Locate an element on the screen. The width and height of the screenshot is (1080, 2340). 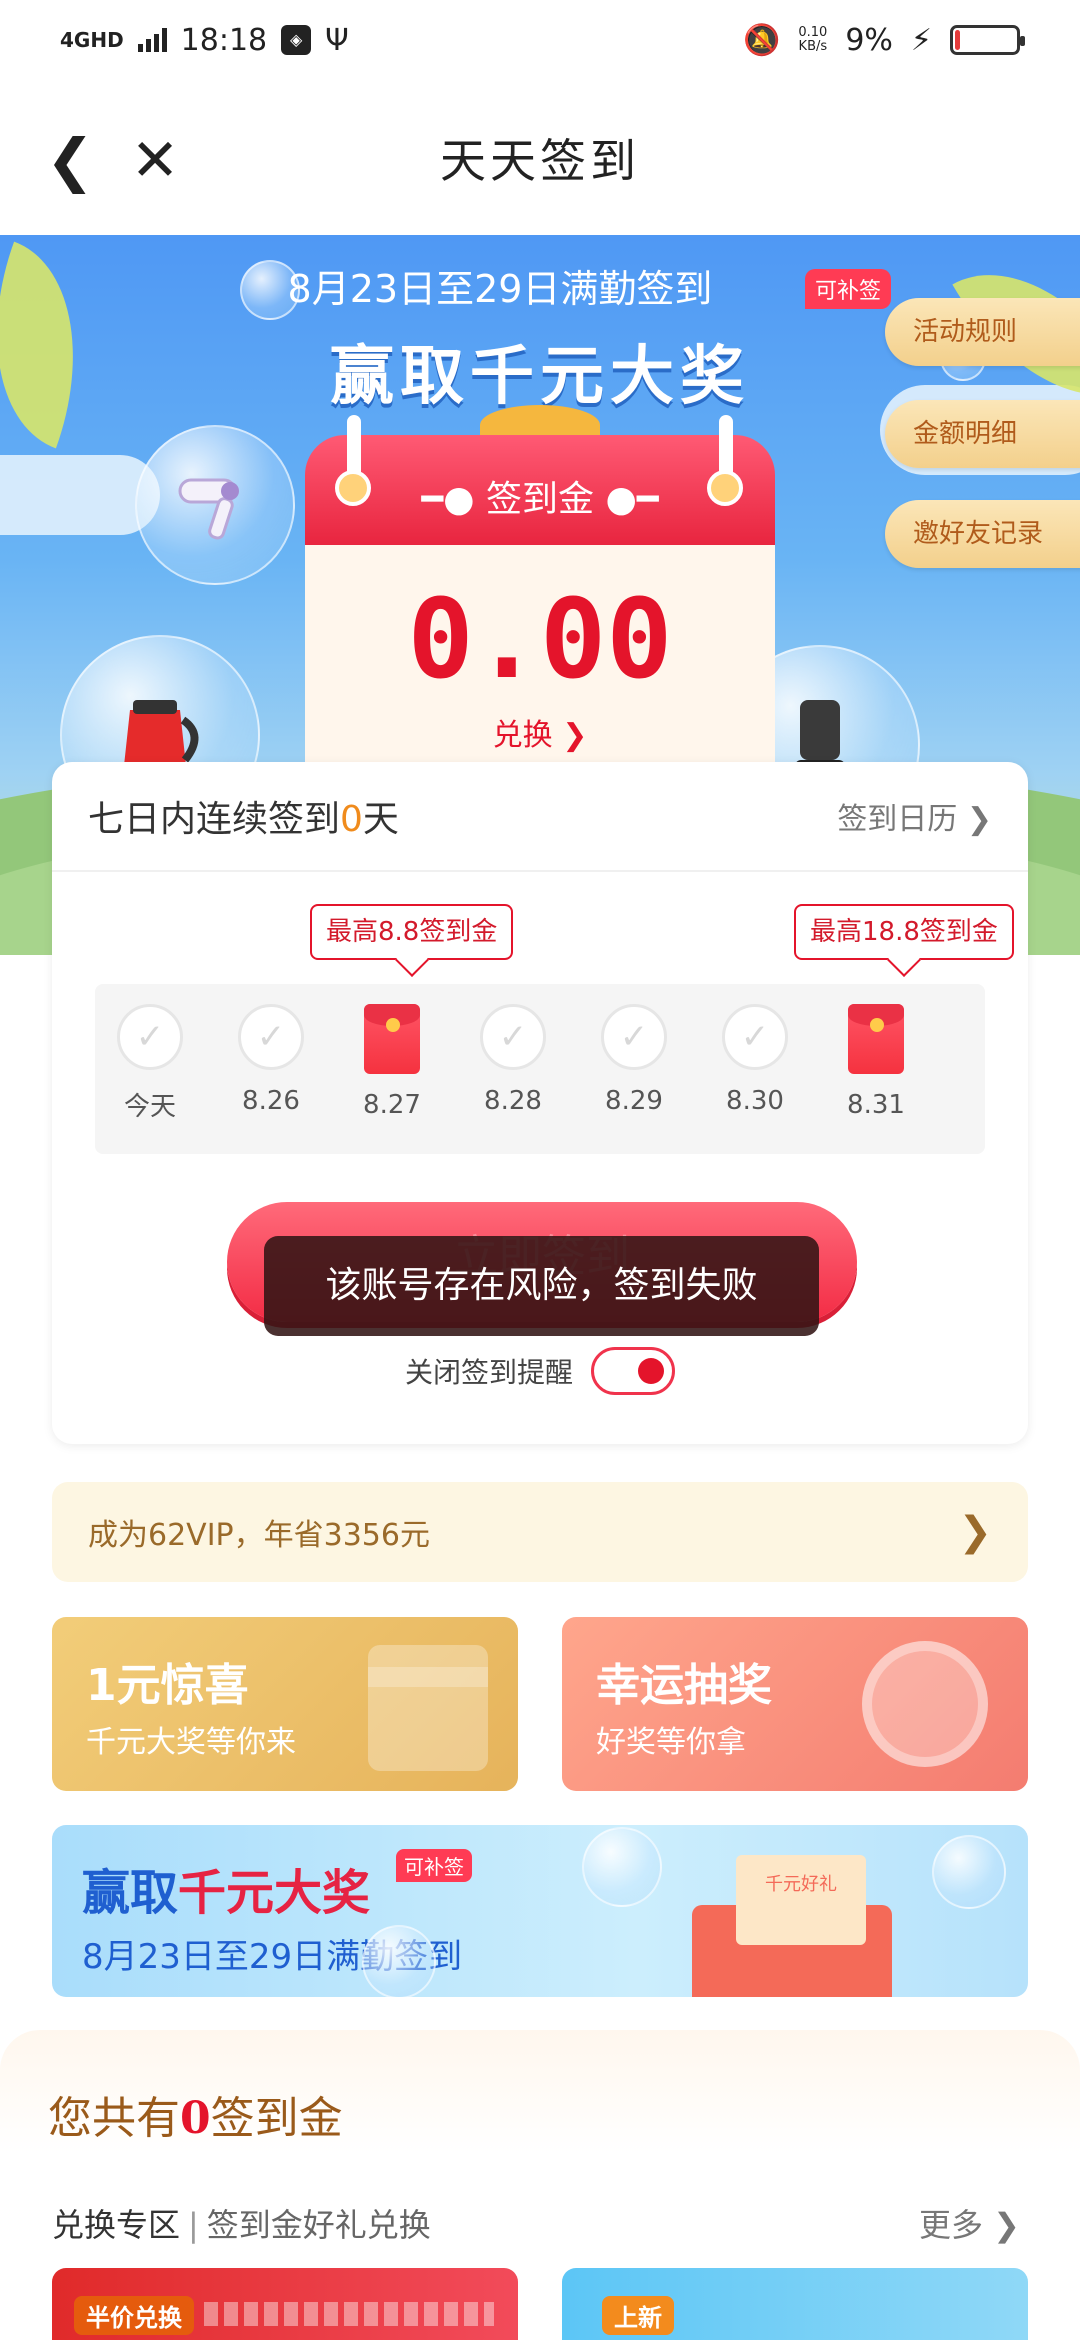
sign-calendar-link: 签到日历 ❯ is located at coordinates (914, 816).